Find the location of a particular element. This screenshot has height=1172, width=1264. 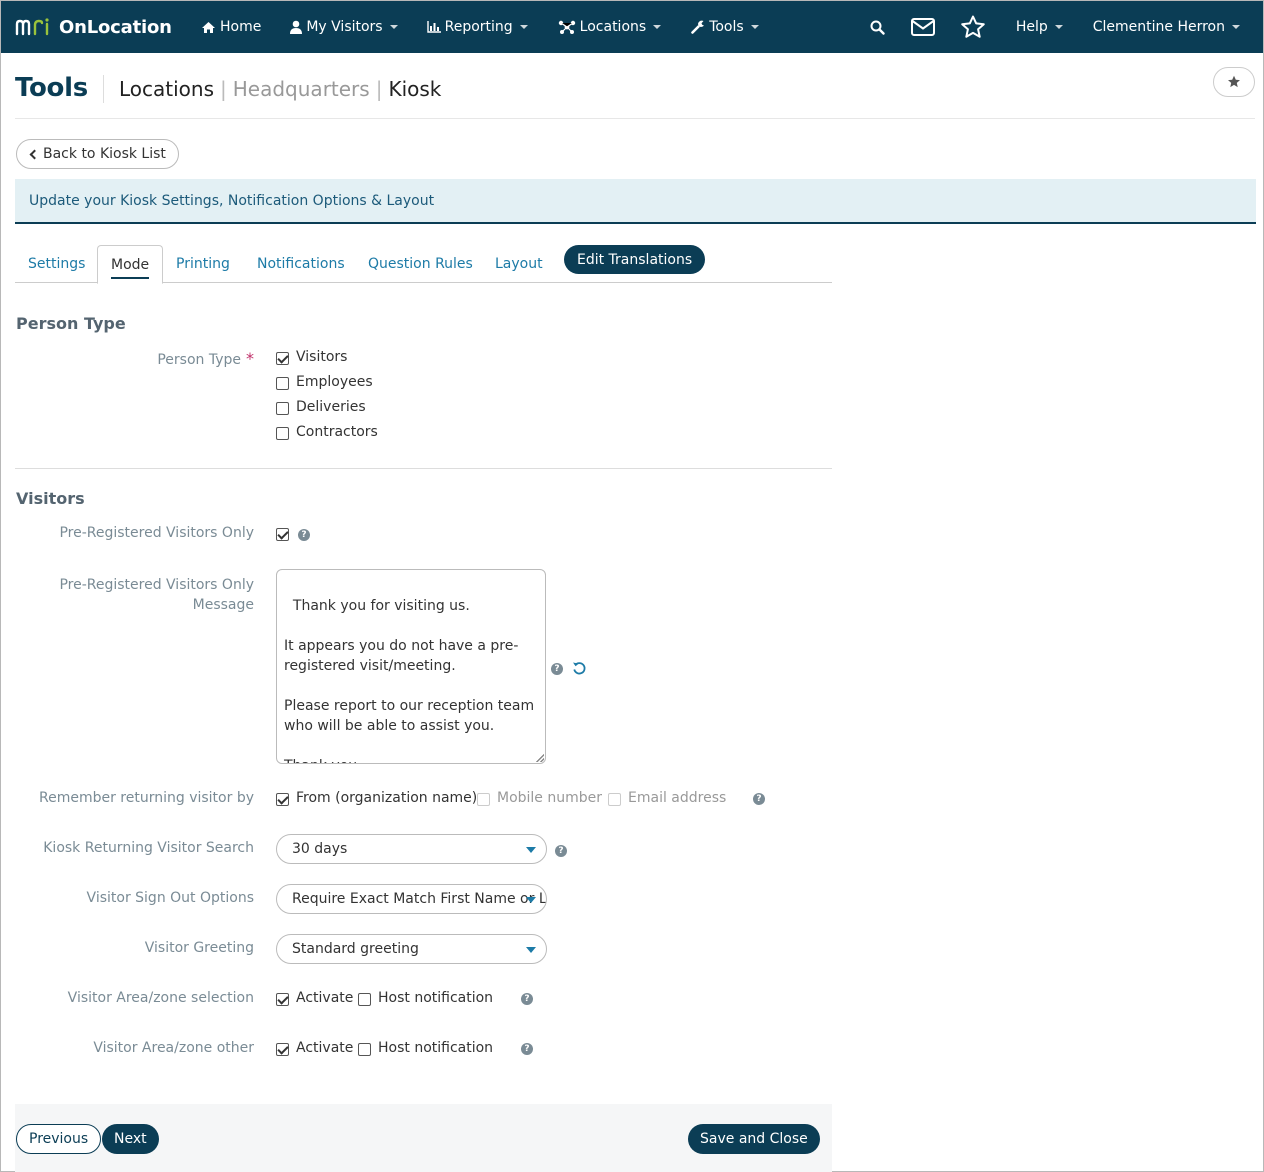

remember-email-checkbox is located at coordinates (614, 799).